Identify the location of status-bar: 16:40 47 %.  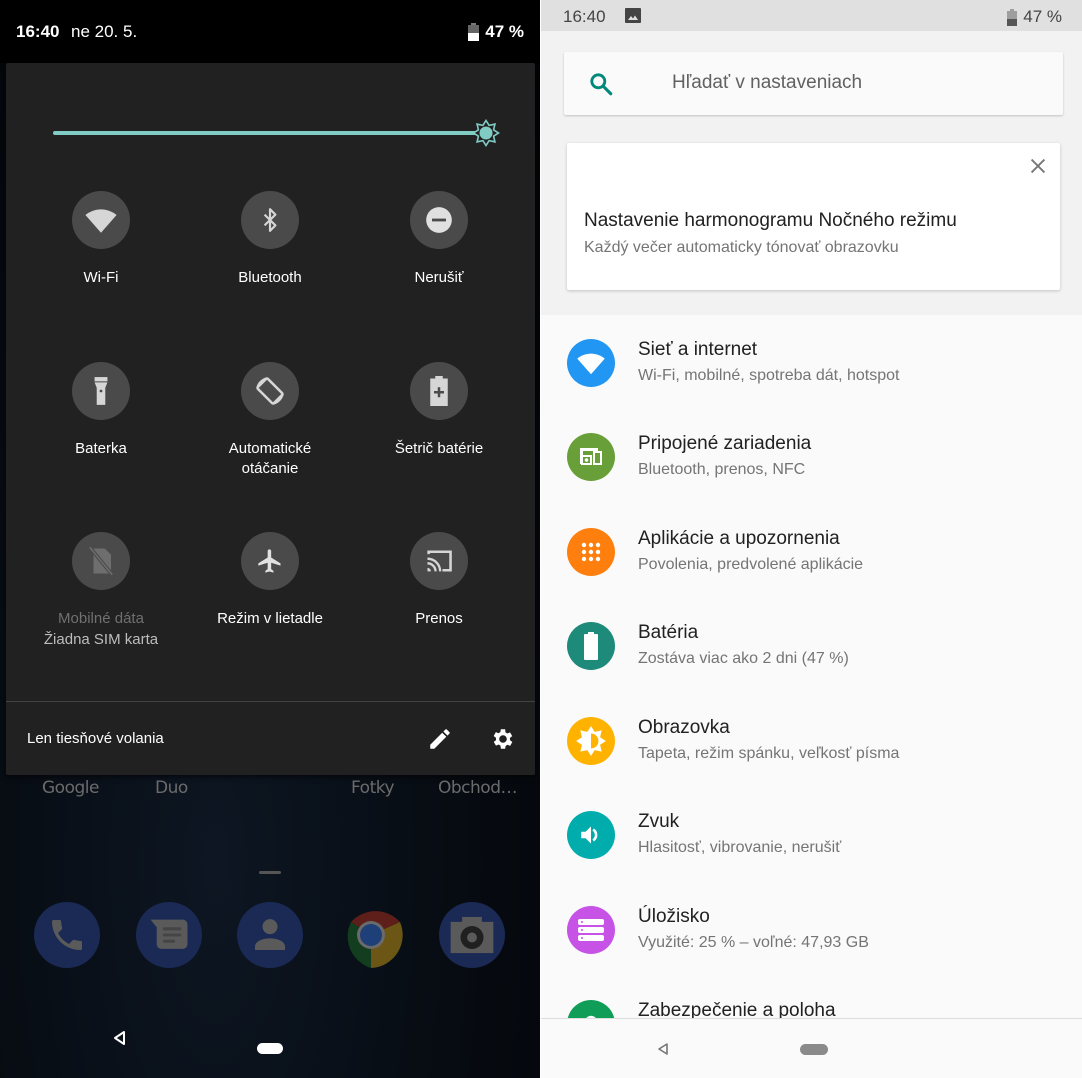
(811, 15).